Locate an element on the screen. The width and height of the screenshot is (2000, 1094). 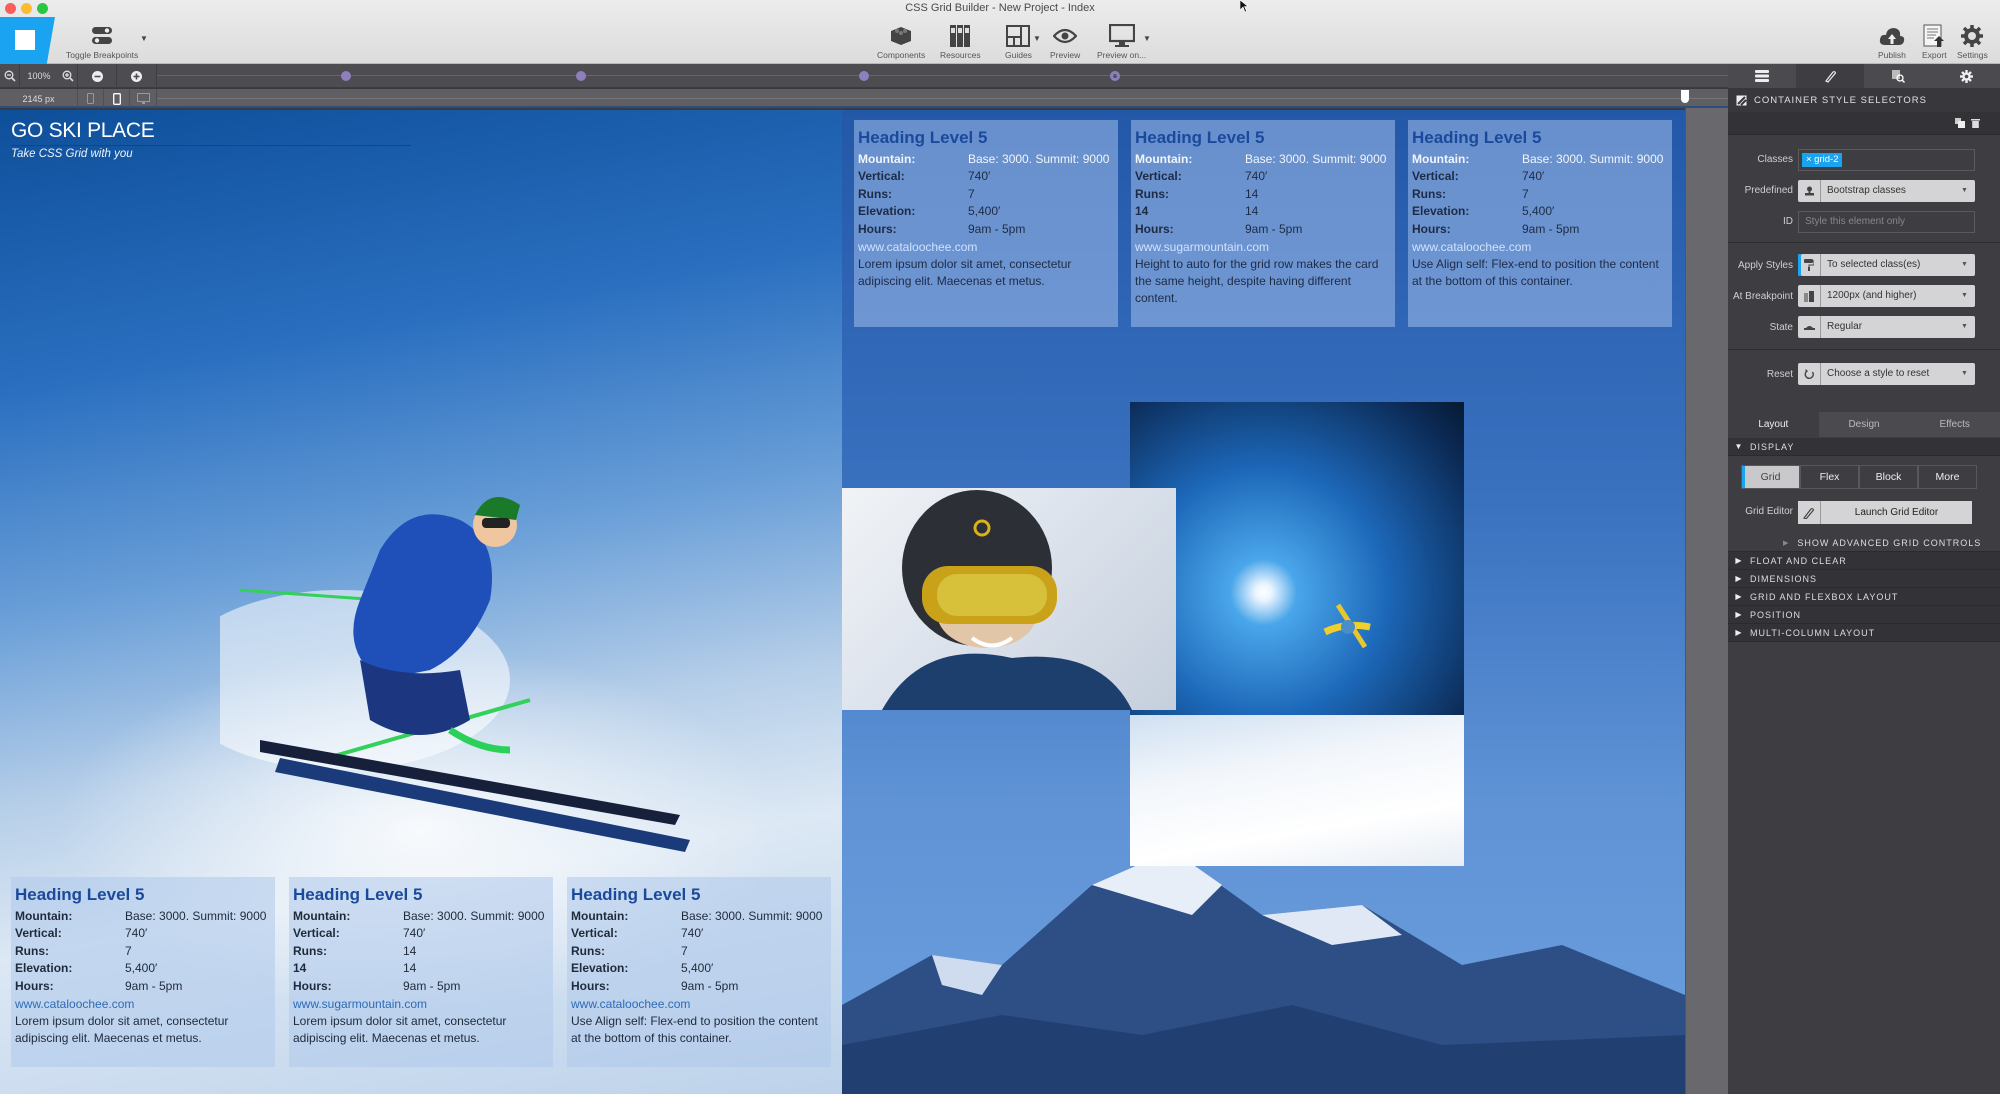
zoom-in-button is located at coordinates (68, 76).